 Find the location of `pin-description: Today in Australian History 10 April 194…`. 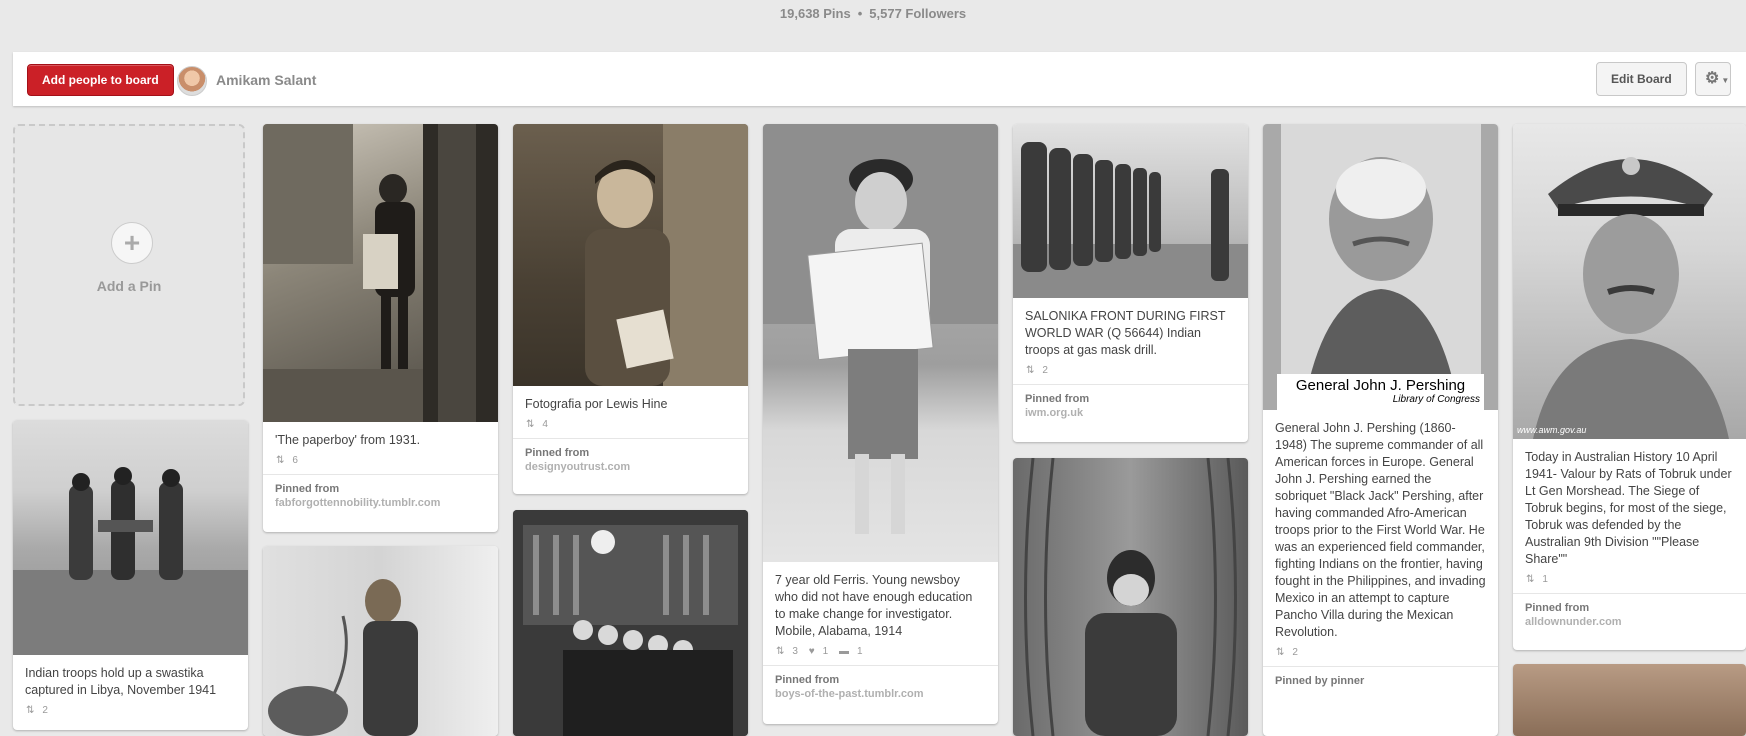

pin-description: Today in Australian History 10 April 194… is located at coordinates (1628, 508).